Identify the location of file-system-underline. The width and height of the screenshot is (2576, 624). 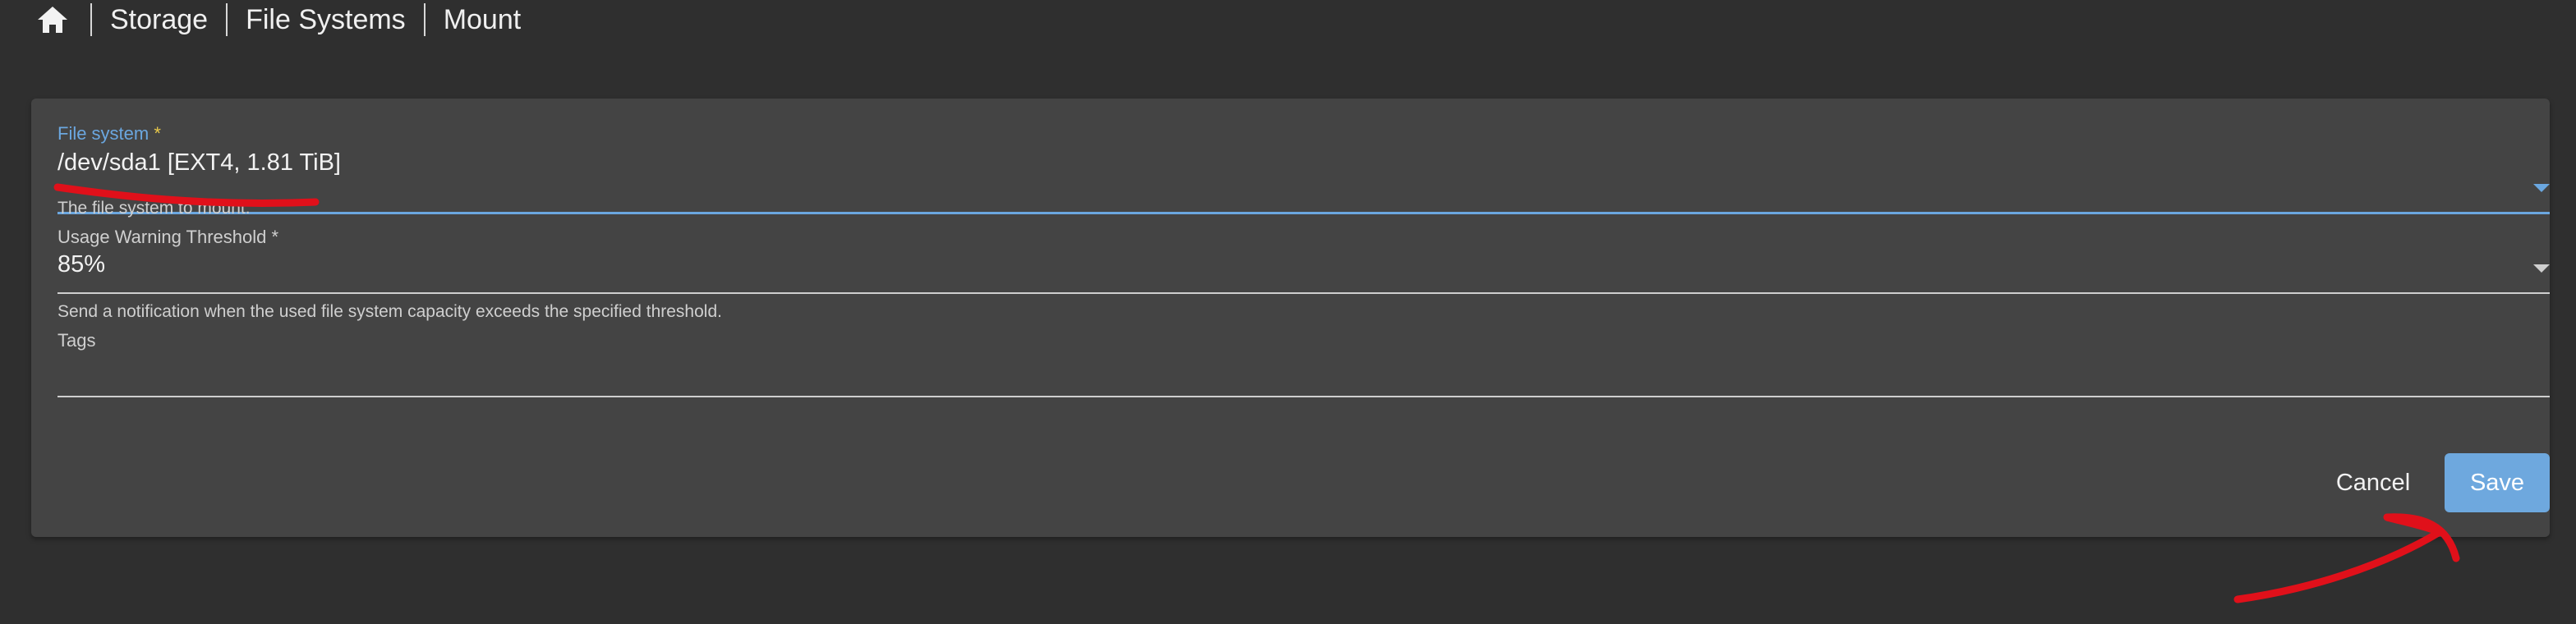
(1304, 213).